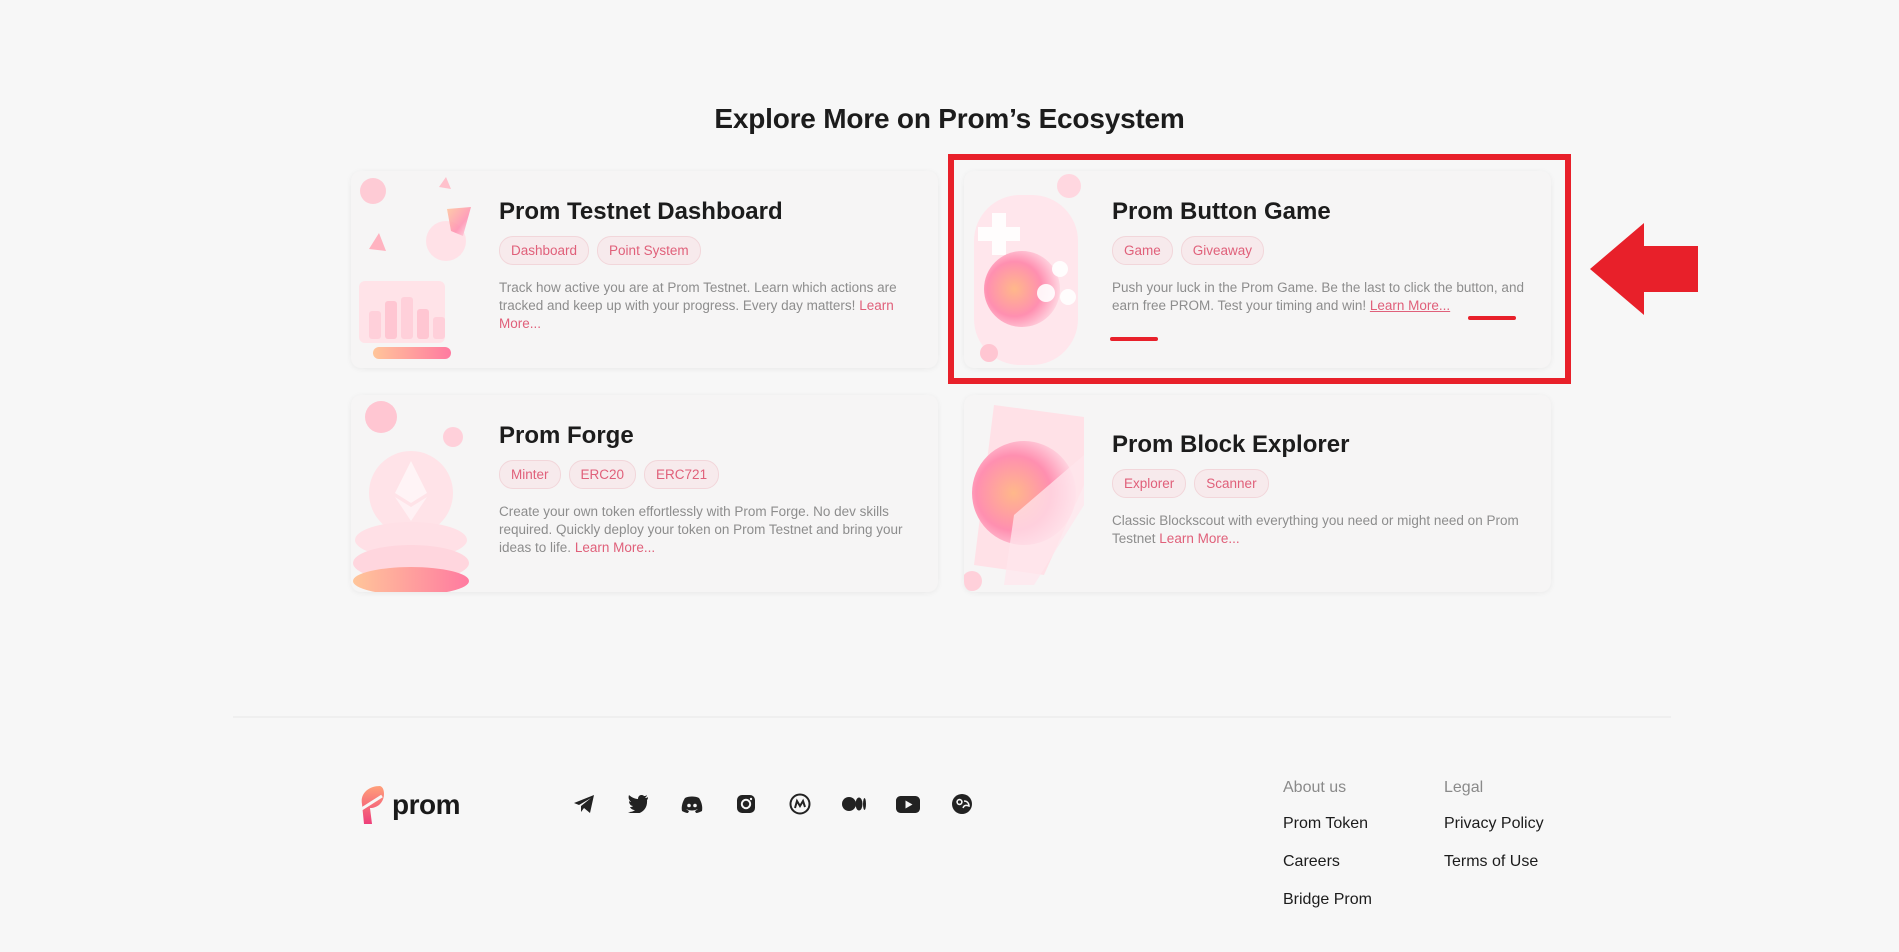  I want to click on card-title: Prom Testnet Dashboard, so click(641, 211).